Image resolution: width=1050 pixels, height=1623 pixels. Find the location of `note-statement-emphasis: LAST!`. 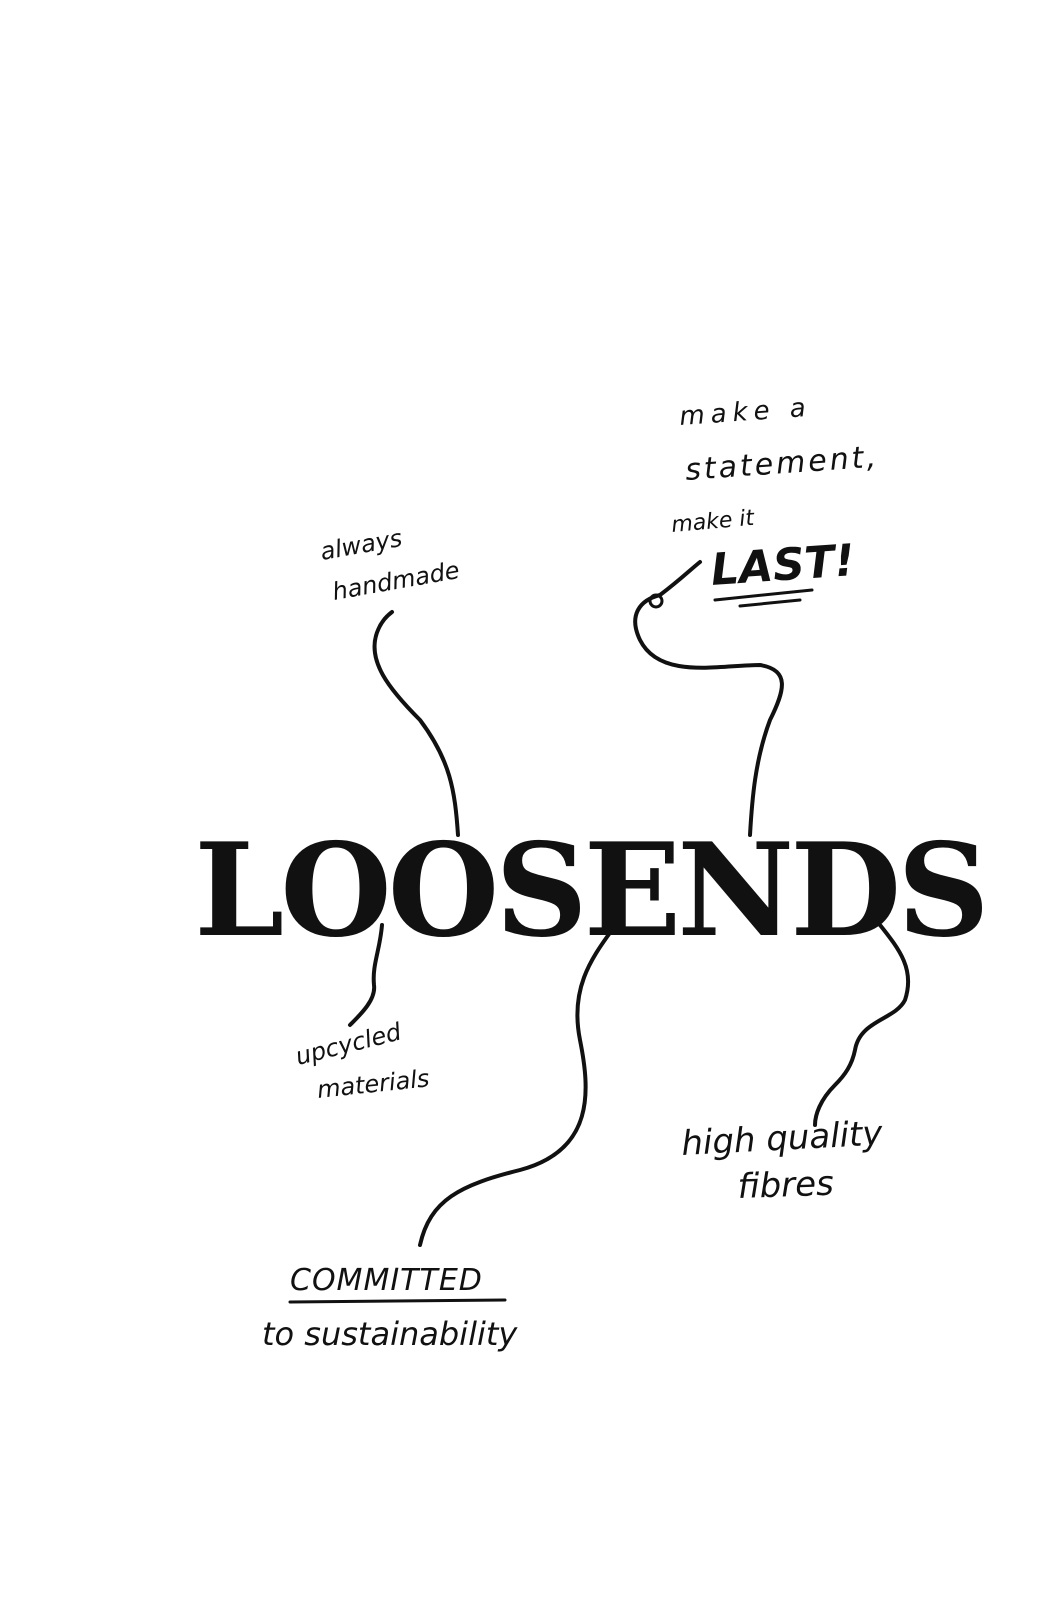

note-statement-emphasis: LAST! is located at coordinates (782, 565).